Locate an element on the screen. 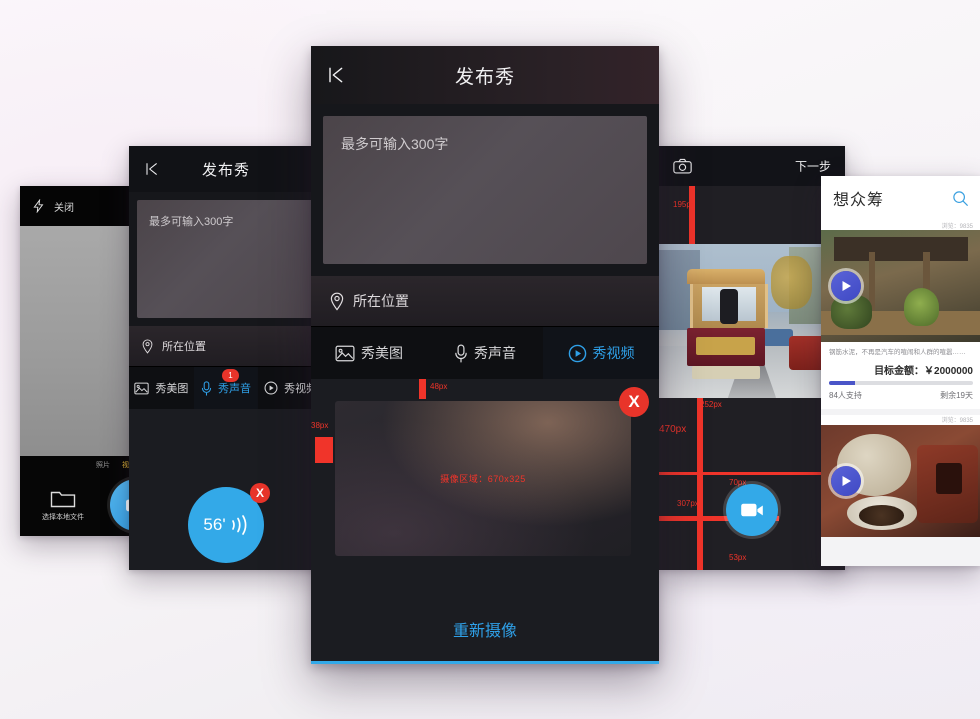 This screenshot has width=980, height=719. video-region-label: 摄像区域：670x325 is located at coordinates (483, 479).